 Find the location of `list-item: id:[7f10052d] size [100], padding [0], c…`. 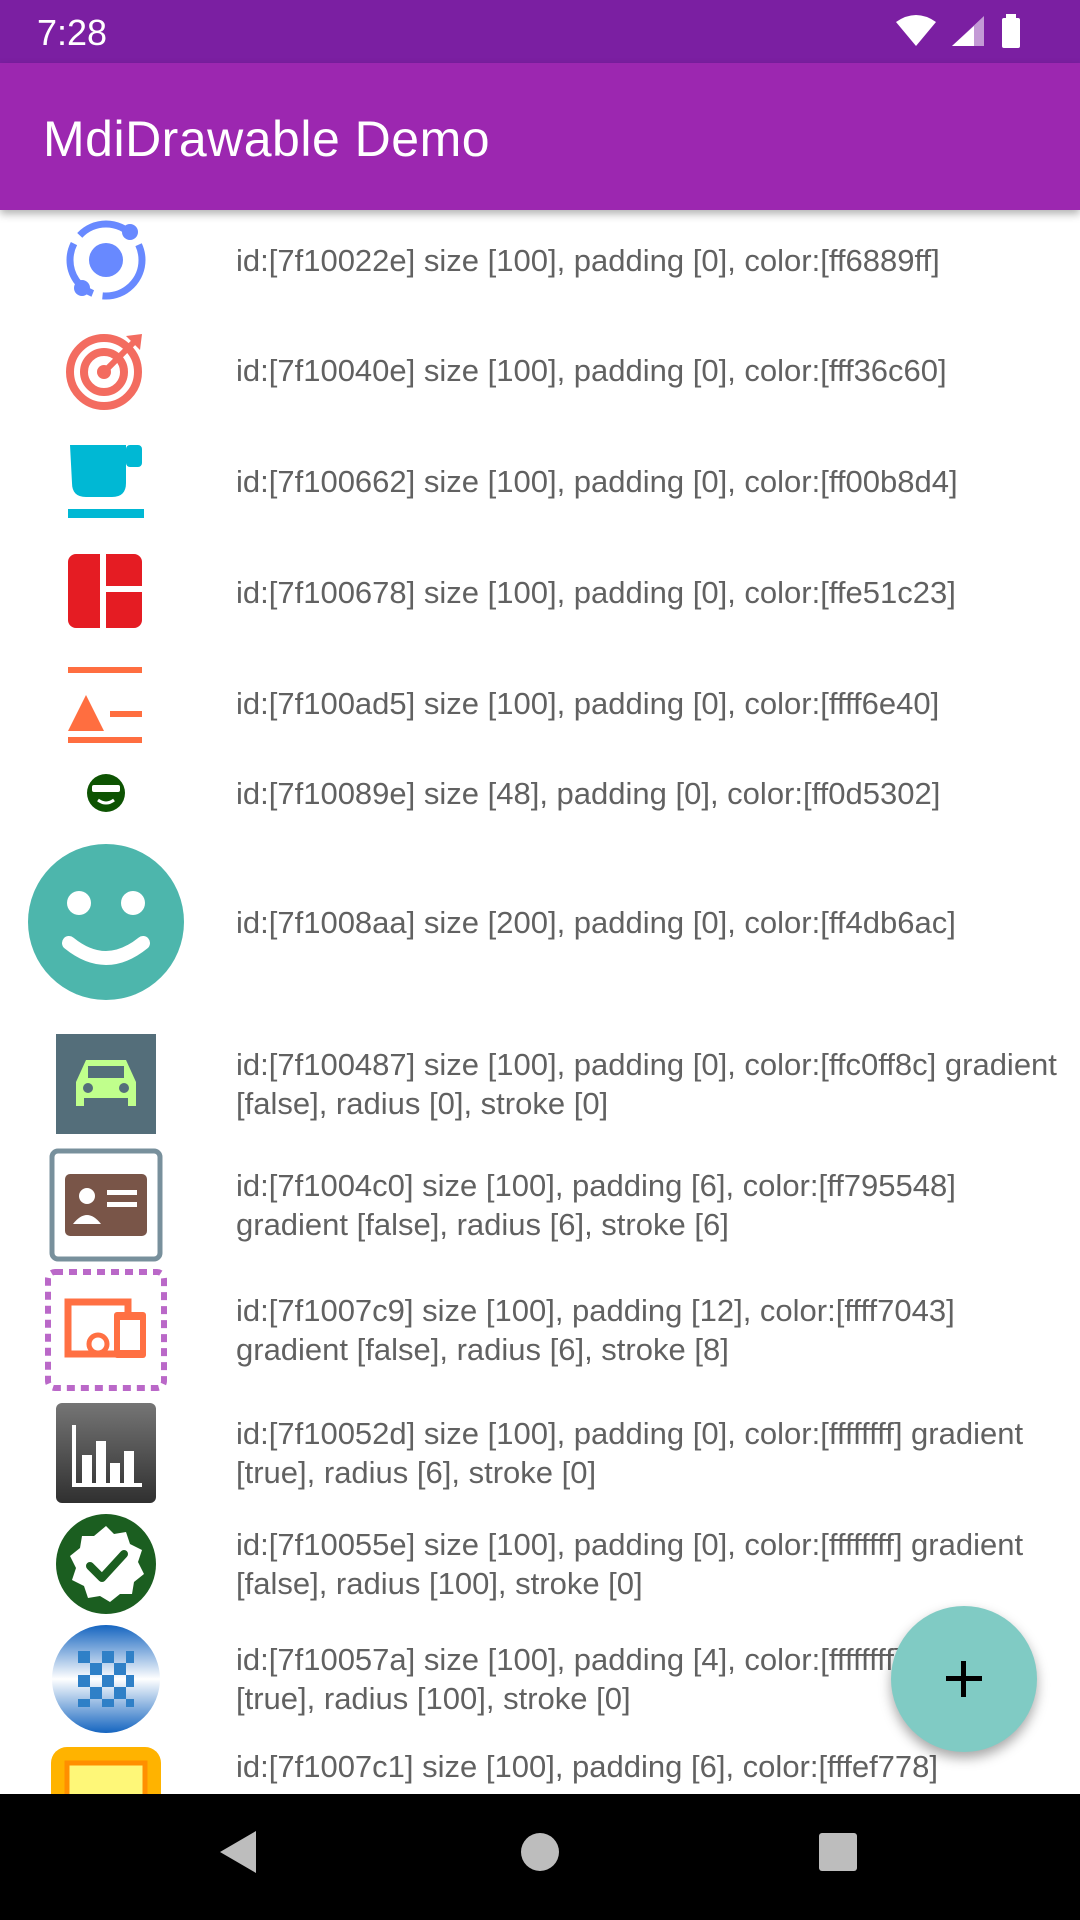

list-item: id:[7f10052d] size [100], padding [0], c… is located at coordinates (540, 1453).